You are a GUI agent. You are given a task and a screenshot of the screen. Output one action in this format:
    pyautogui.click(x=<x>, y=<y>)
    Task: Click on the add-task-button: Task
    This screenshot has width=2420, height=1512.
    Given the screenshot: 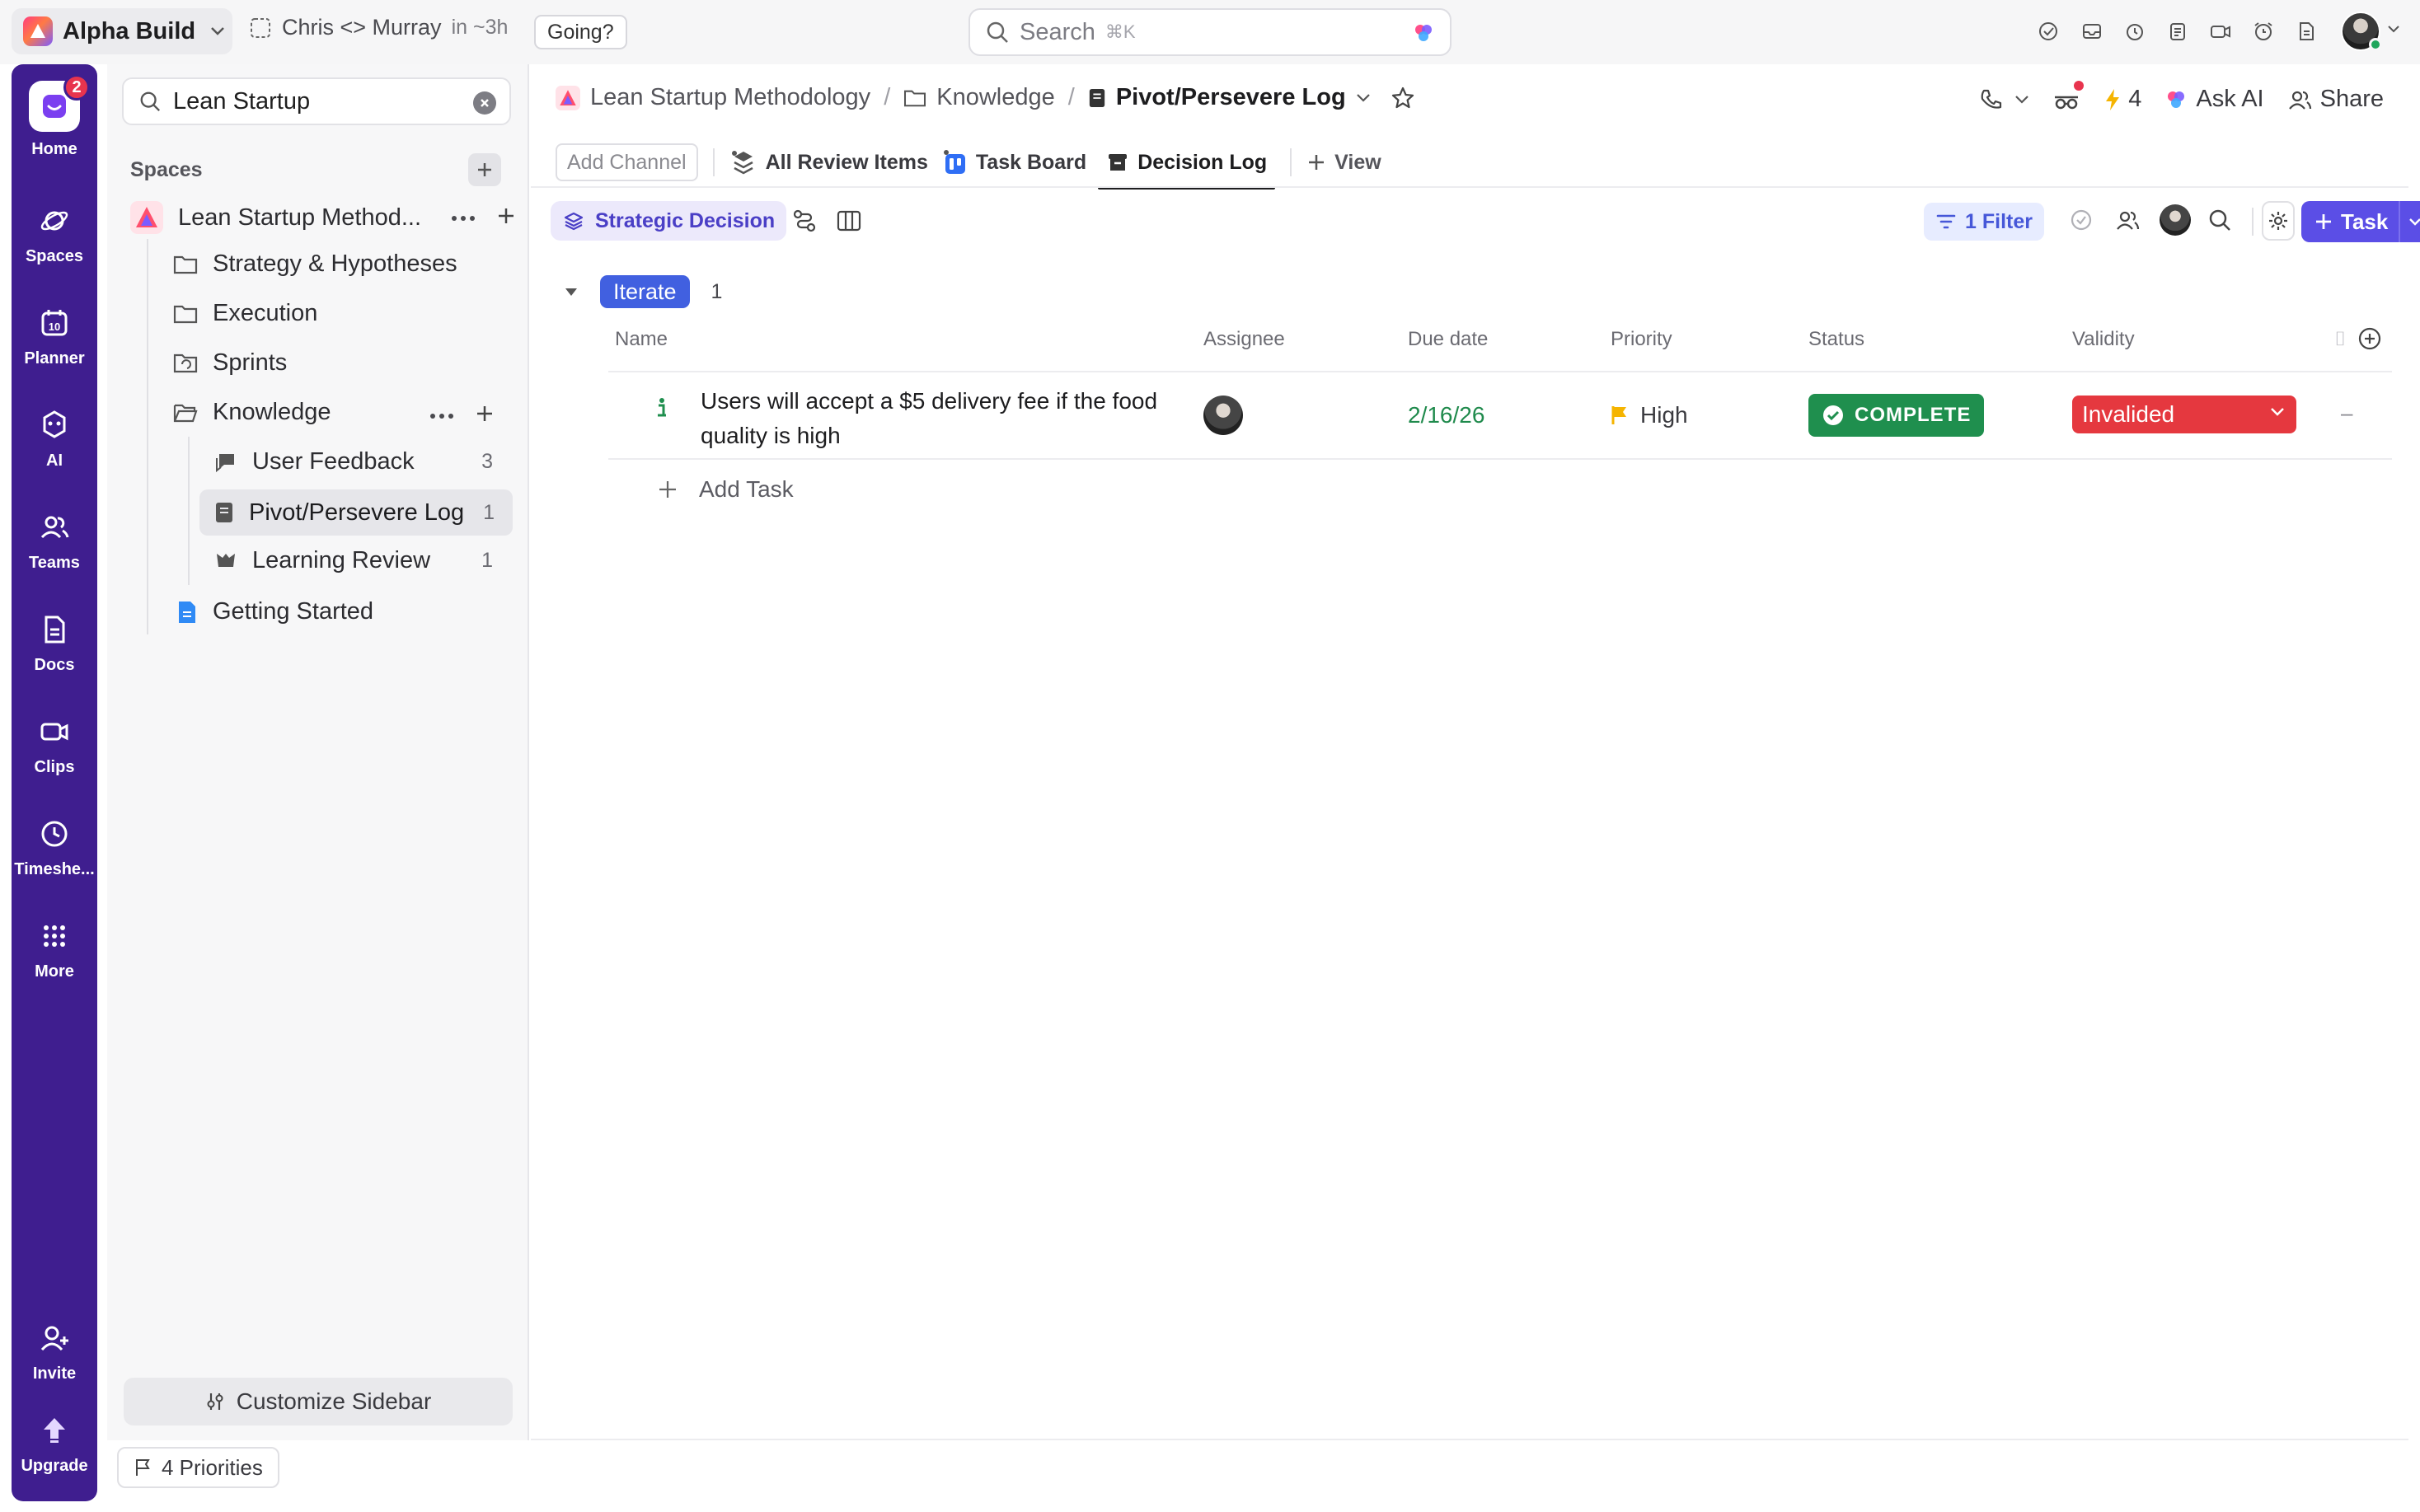 What is the action you would take?
    pyautogui.click(x=2360, y=221)
    